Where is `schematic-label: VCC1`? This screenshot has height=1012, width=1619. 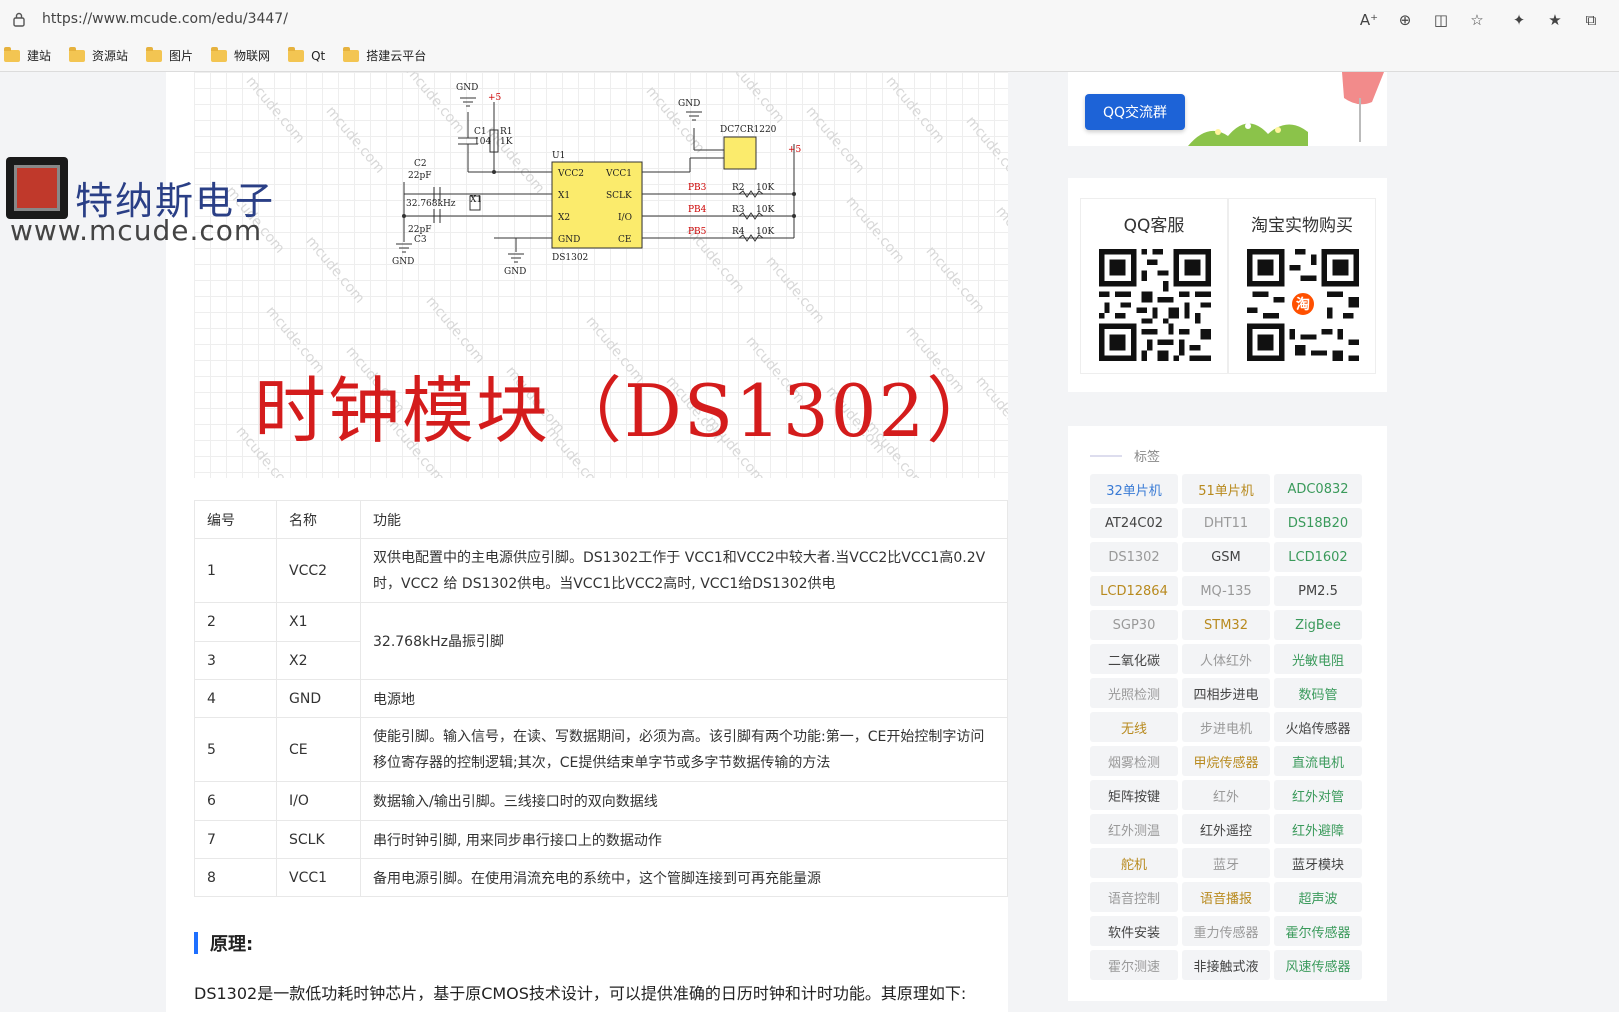
schematic-label: VCC1 is located at coordinates (618, 174).